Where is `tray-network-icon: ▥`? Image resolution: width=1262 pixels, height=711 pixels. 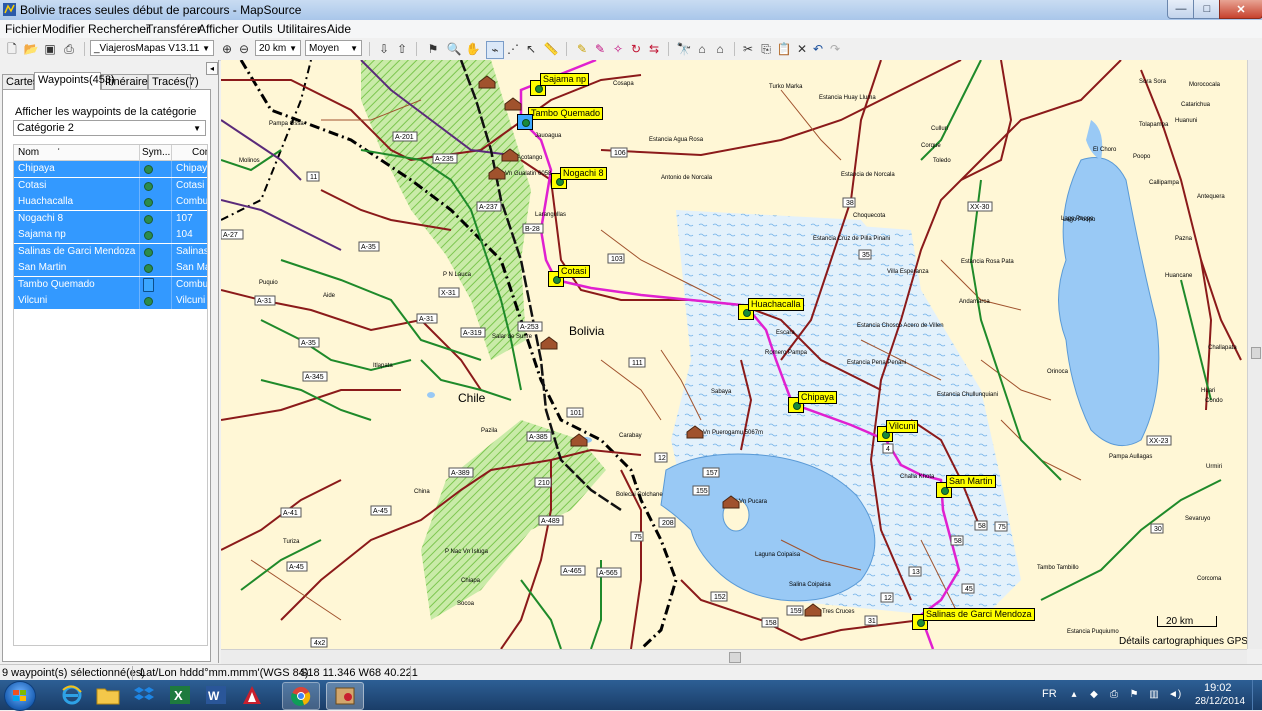 tray-network-icon: ▥ is located at coordinates (1154, 695).